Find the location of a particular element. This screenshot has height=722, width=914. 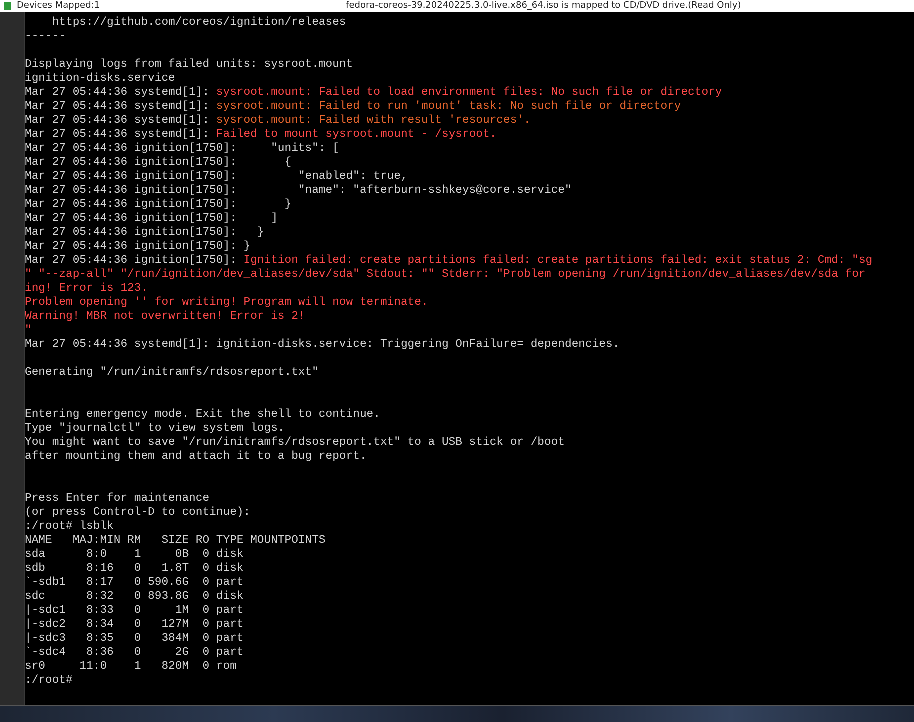

terminal-line: NAME MAJ:MIN RM SIZE RO TYPE MOUNTPOINTS is located at coordinates (176, 541).